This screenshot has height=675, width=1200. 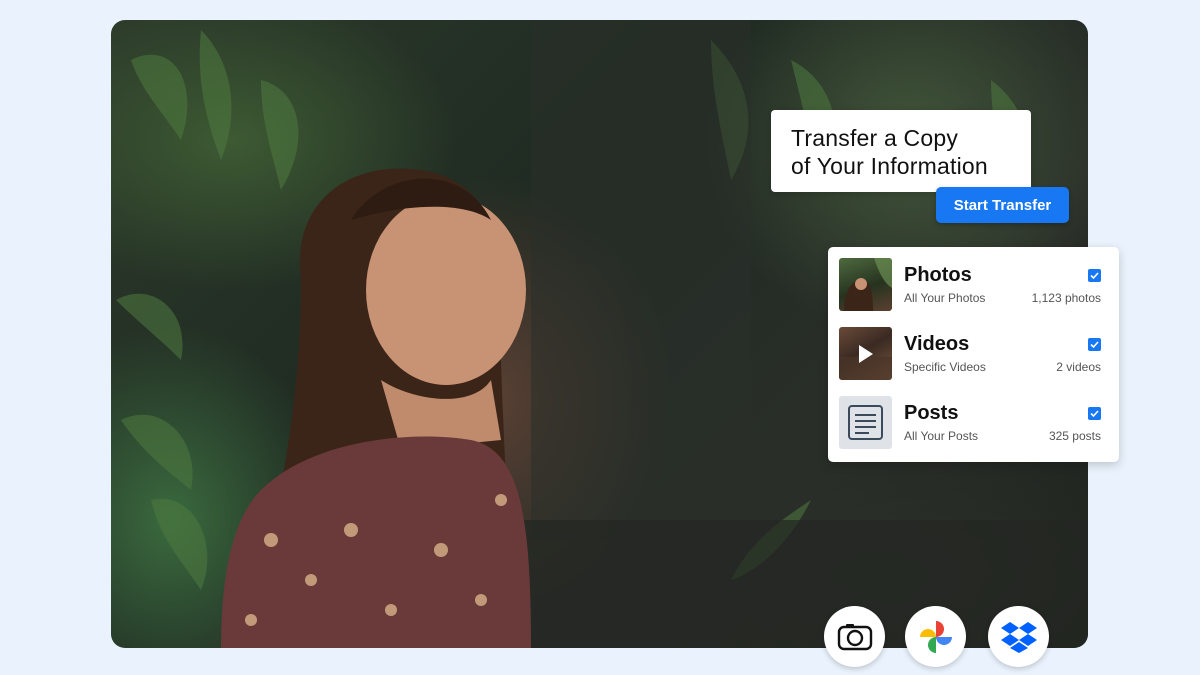 What do you see at coordinates (935, 636) in the screenshot?
I see `google-photos-icon` at bounding box center [935, 636].